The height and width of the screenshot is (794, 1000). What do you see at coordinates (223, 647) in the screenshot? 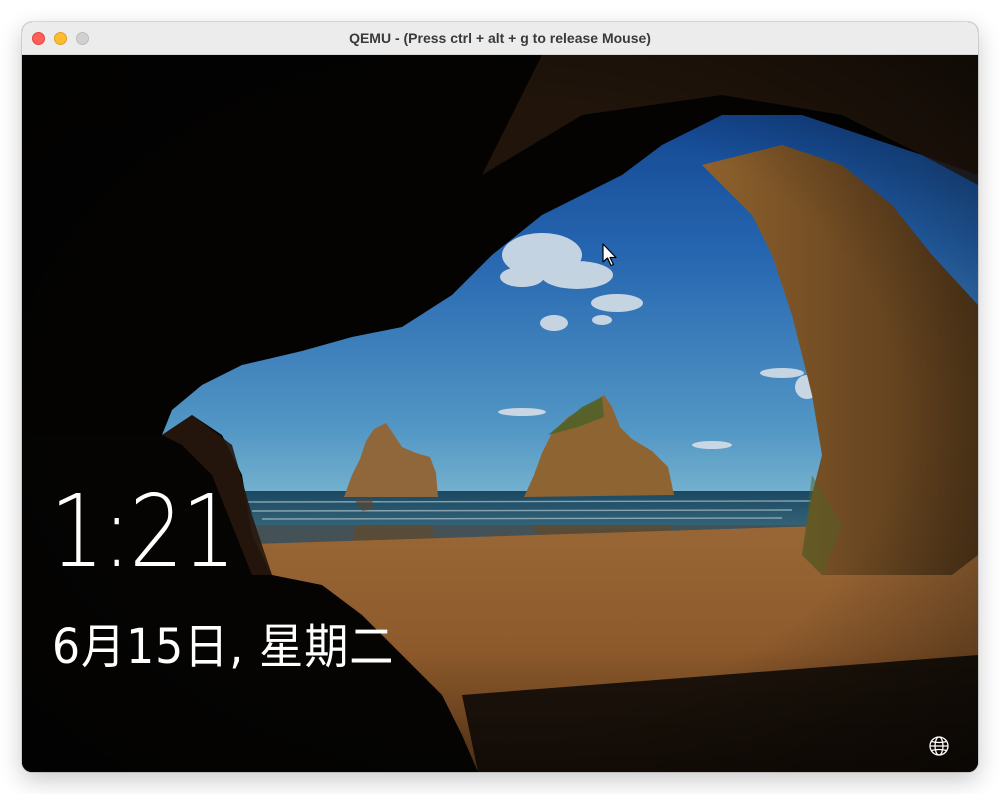
I see `lockscreen-date: 6月15日, 星期二` at bounding box center [223, 647].